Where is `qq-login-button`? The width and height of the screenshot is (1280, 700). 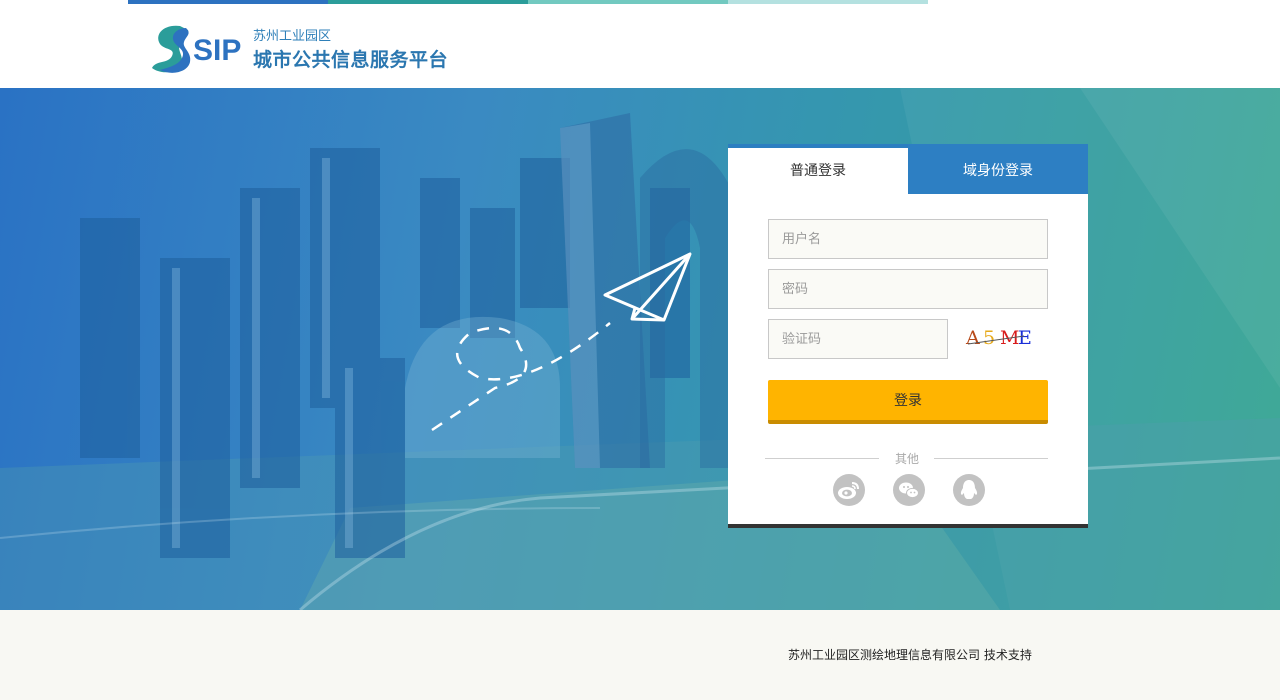
qq-login-button is located at coordinates (969, 490).